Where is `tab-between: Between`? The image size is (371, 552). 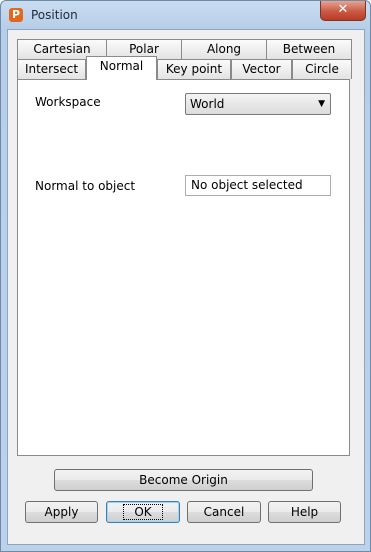
tab-between: Between is located at coordinates (309, 49).